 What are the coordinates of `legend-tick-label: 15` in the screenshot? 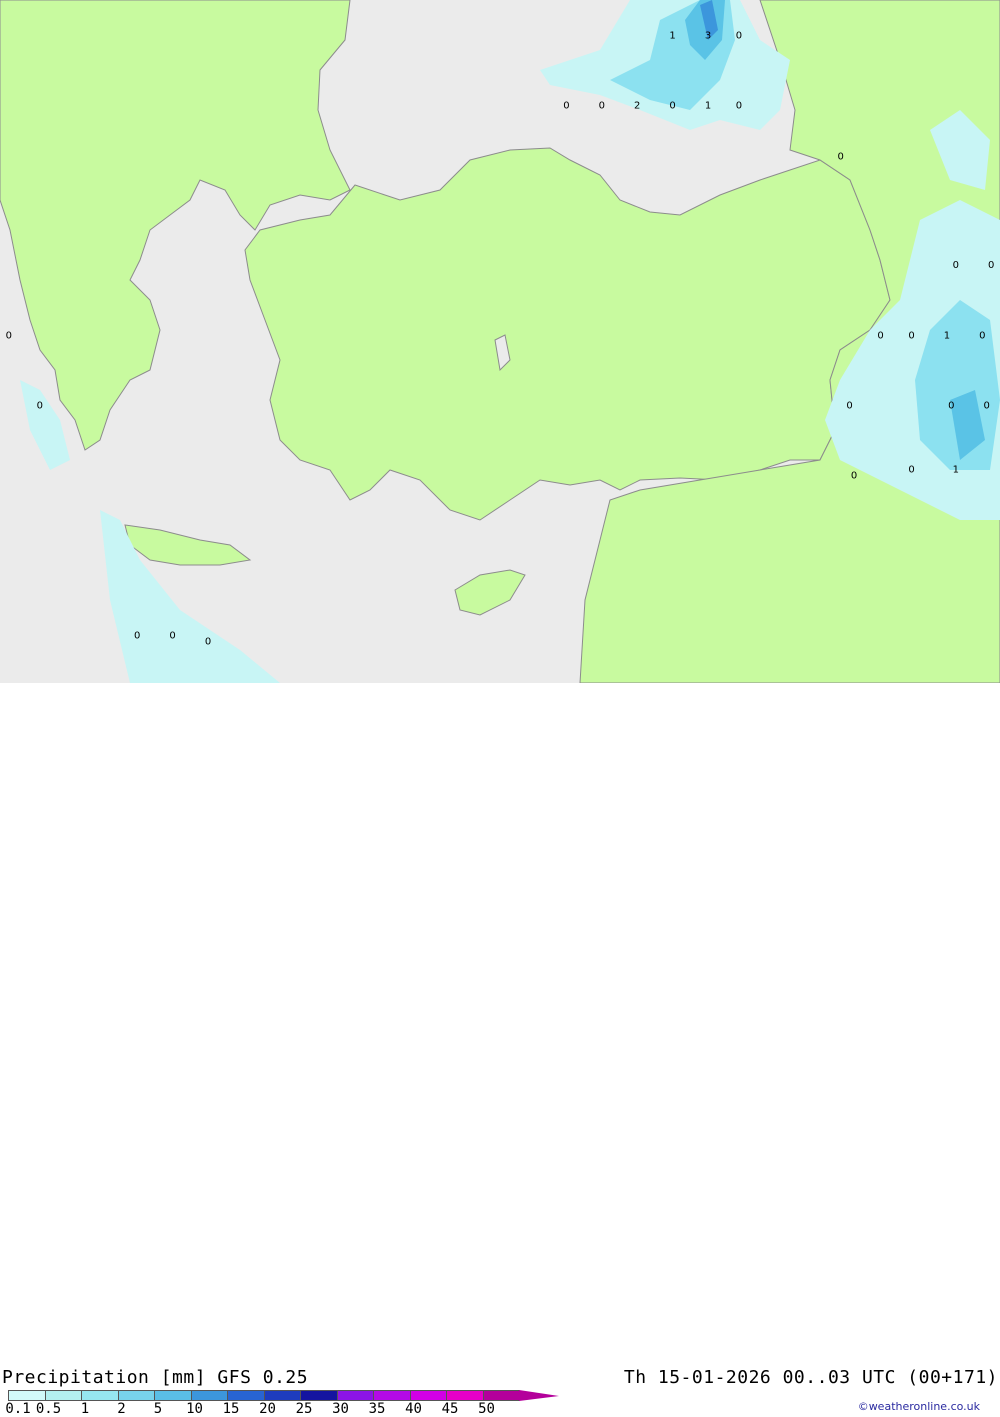 It's located at (231, 1409).